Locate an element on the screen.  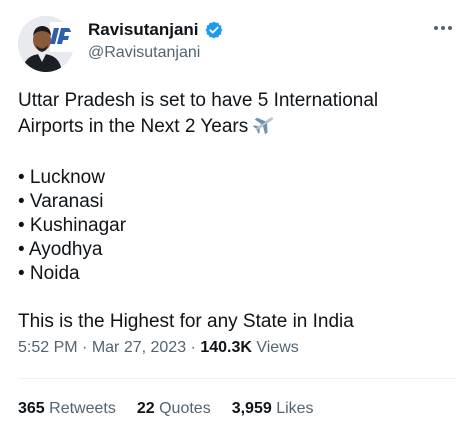
likes-link: 3,959 Likes is located at coordinates (273, 409).